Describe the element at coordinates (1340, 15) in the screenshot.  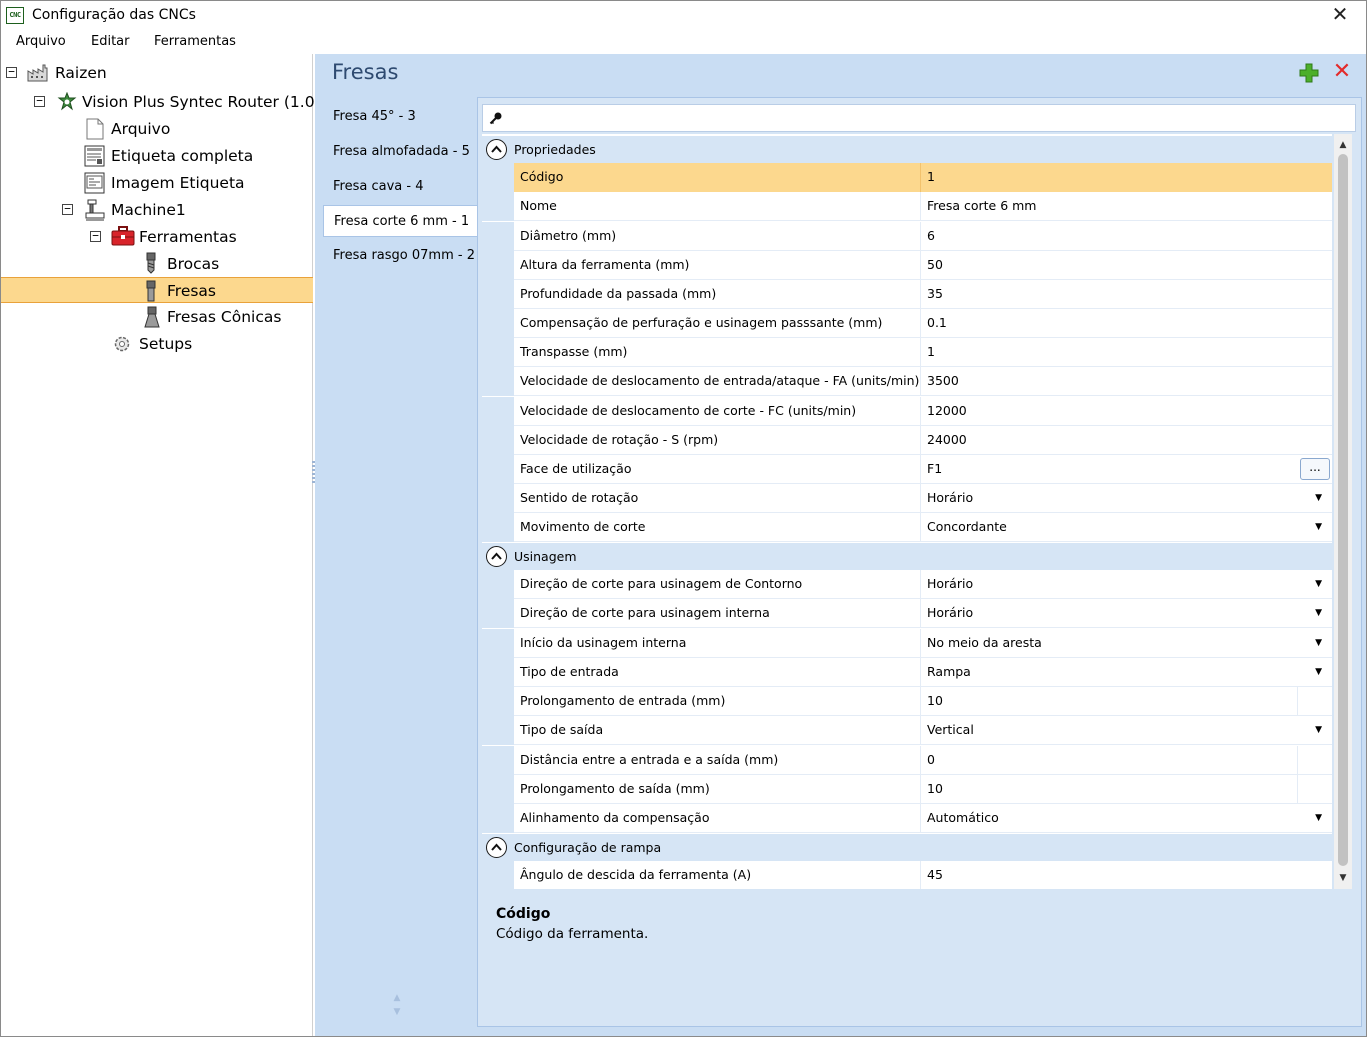
I see `close-button: ✕` at that location.